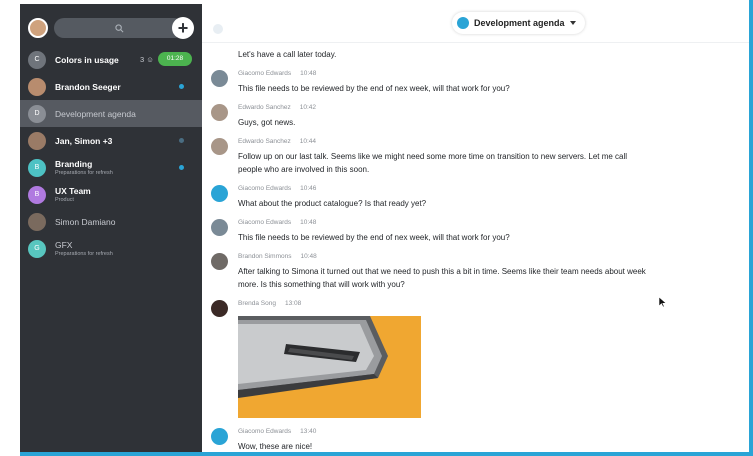 Image resolution: width=753 pixels, height=456 pixels. I want to click on device-photo, so click(329, 367).